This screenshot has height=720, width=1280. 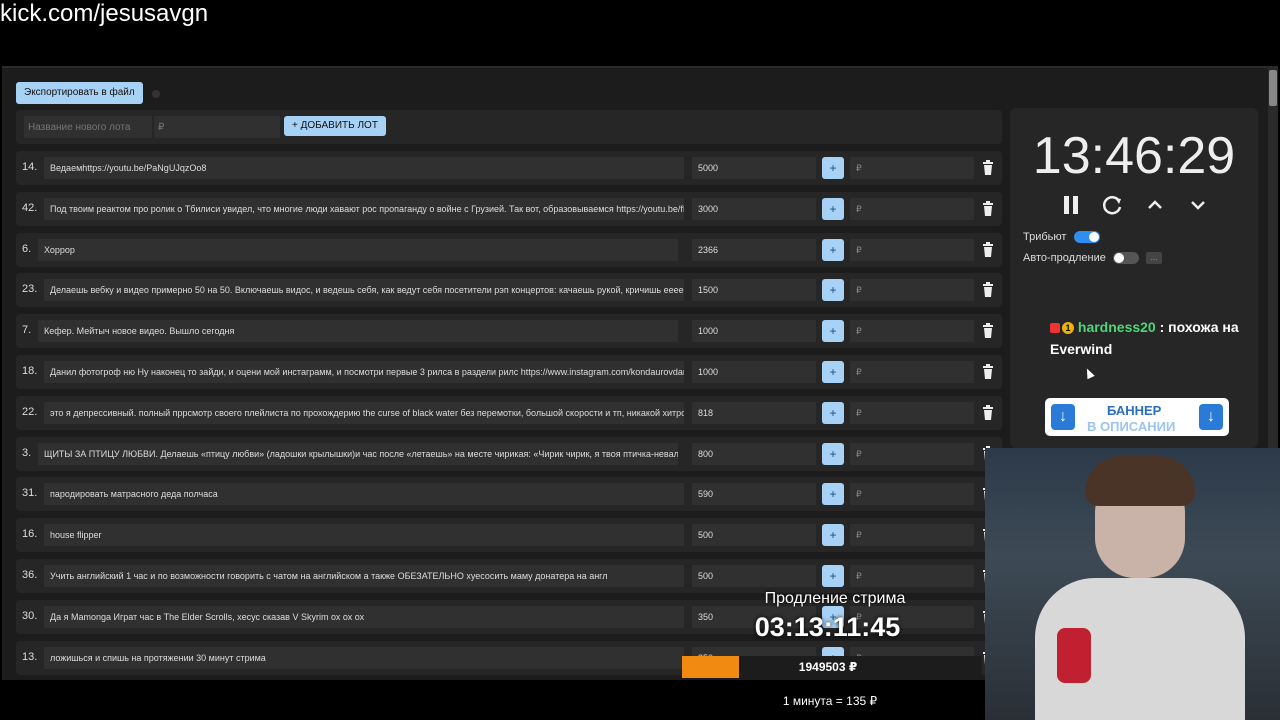 What do you see at coordinates (1112, 205) in the screenshot?
I see `reset-icon` at bounding box center [1112, 205].